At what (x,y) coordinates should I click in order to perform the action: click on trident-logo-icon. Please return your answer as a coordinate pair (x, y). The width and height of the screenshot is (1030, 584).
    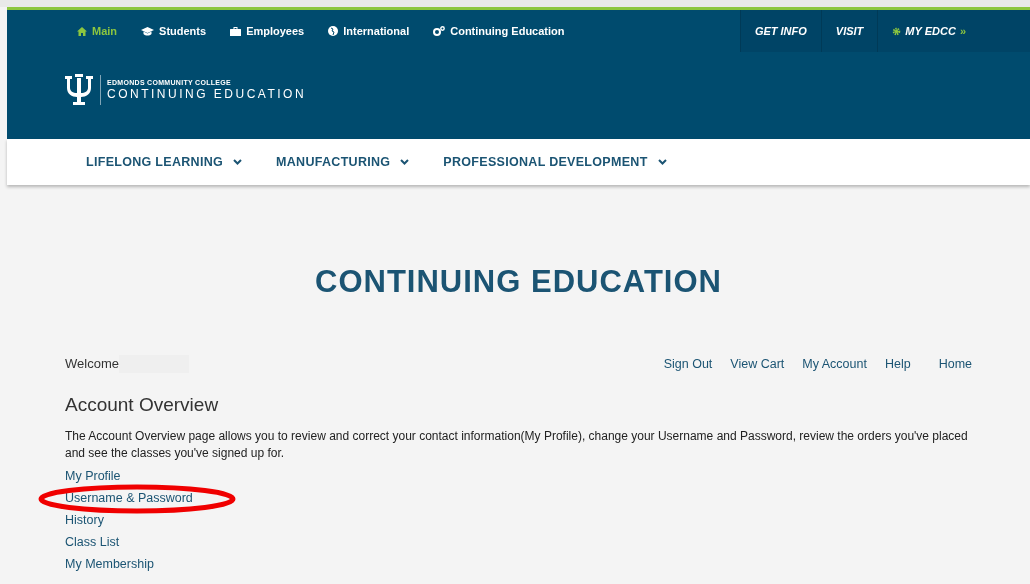
    Looking at the image, I should click on (79, 90).